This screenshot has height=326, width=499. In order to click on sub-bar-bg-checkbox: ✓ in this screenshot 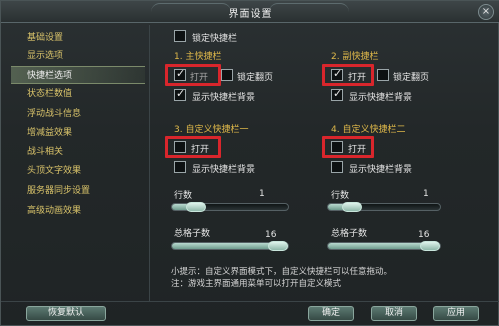, I will do `click(337, 94)`.